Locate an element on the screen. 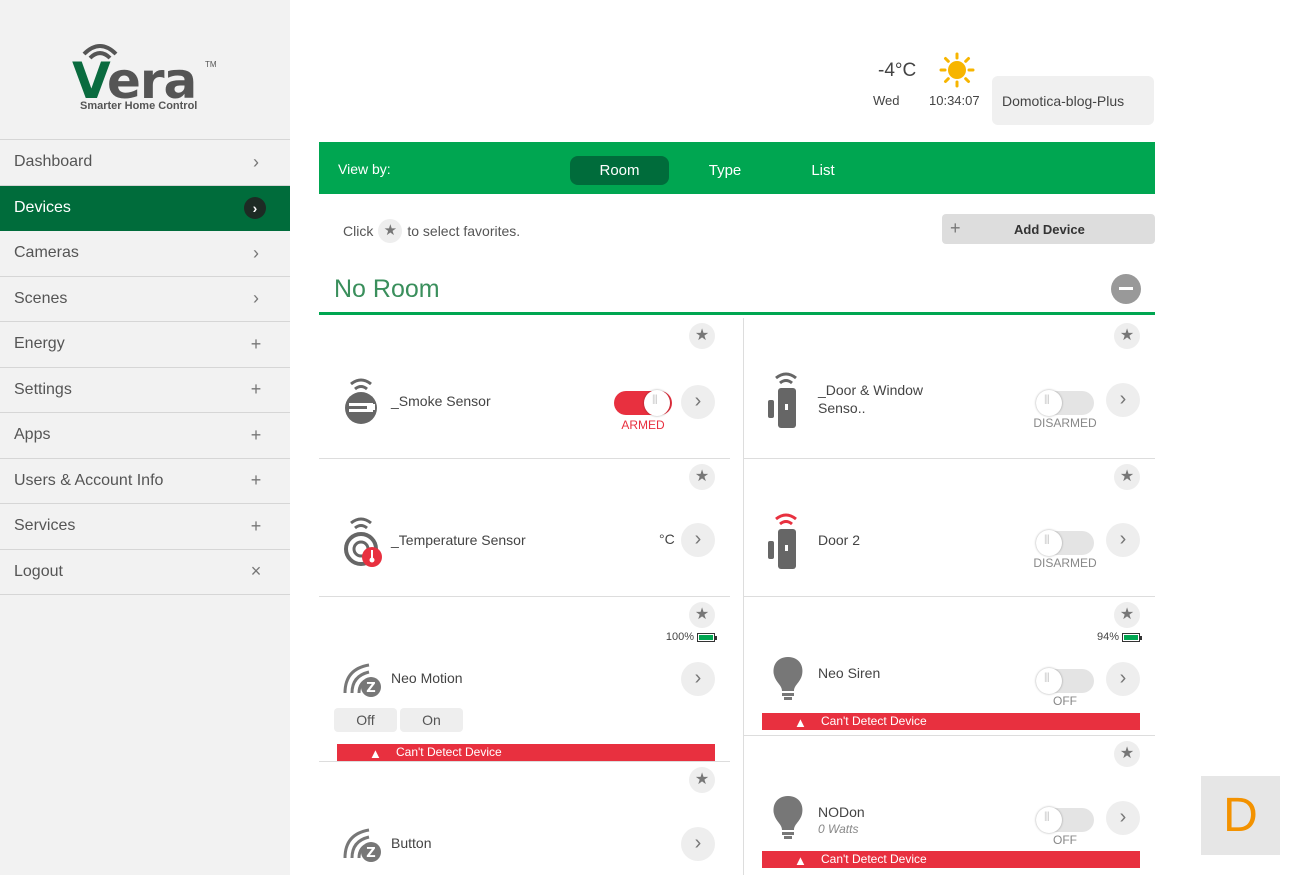 The height and width of the screenshot is (875, 1300). sidebar-item-label: Energy is located at coordinates (39, 344).